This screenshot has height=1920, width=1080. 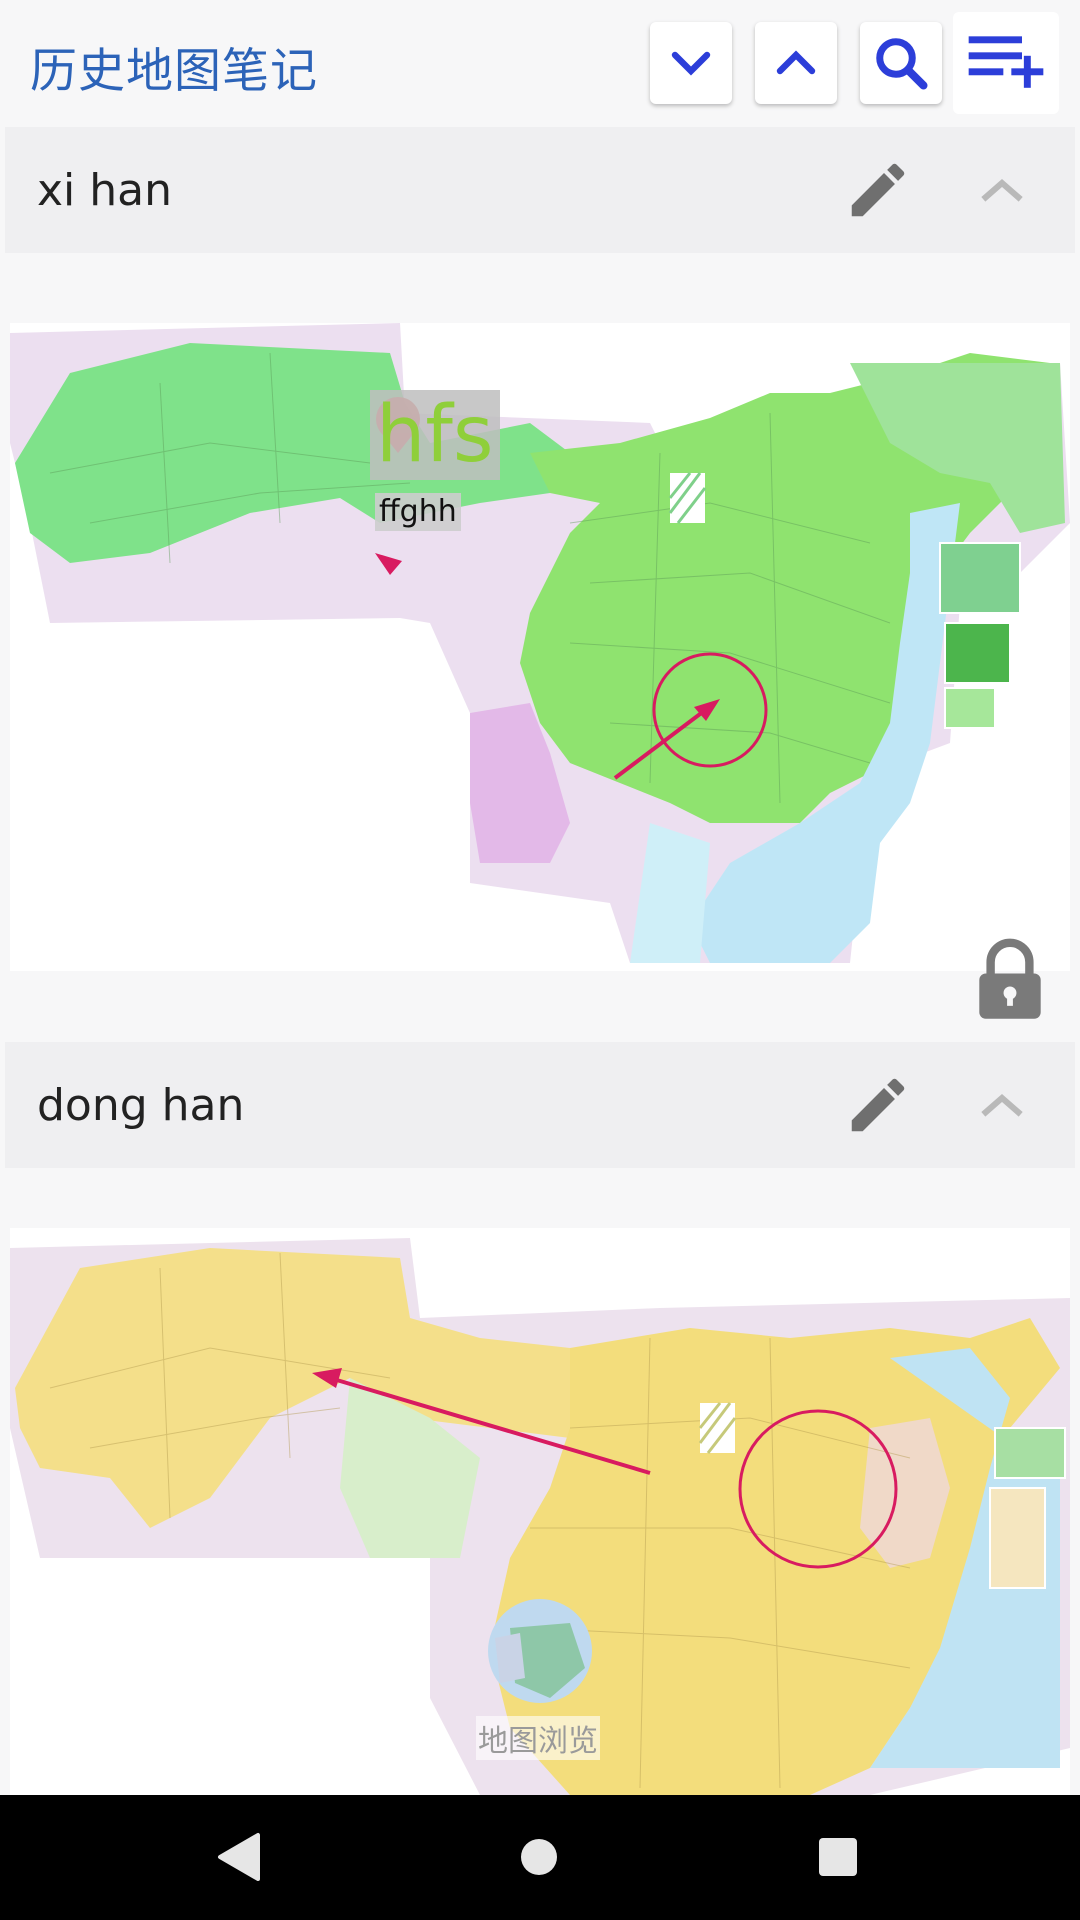 I want to click on playlist-add-icon, so click(x=1006, y=62).